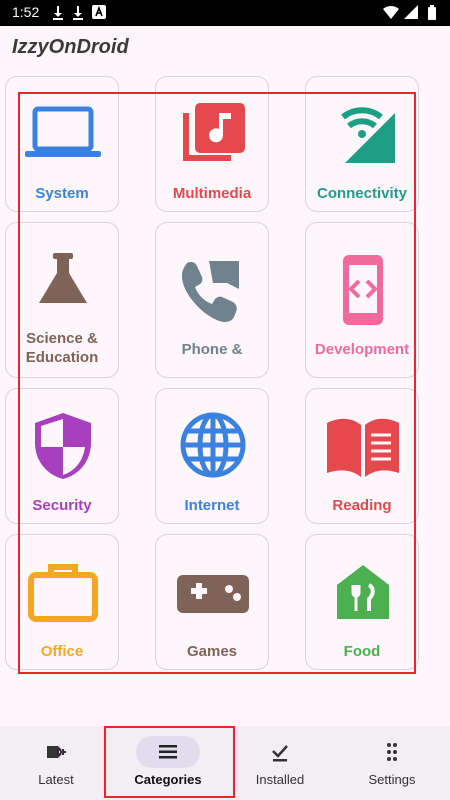 The width and height of the screenshot is (450, 800). What do you see at coordinates (391, 12) in the screenshot?
I see `wifi-icon` at bounding box center [391, 12].